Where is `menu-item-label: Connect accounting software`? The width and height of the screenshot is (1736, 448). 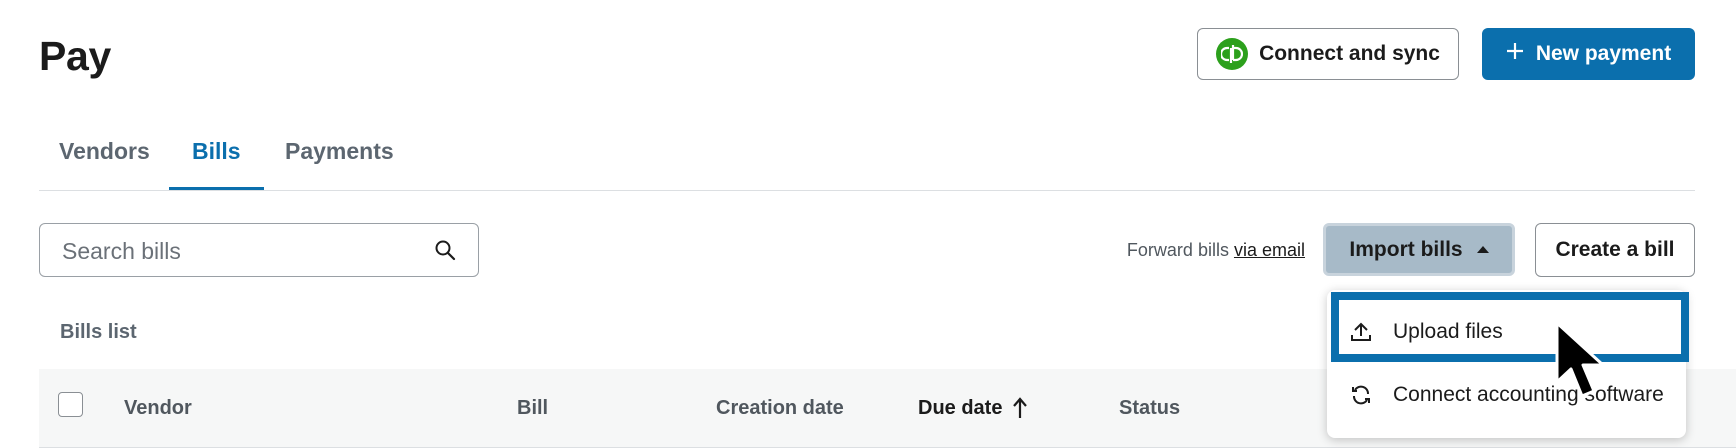 menu-item-label: Connect accounting software is located at coordinates (1528, 394).